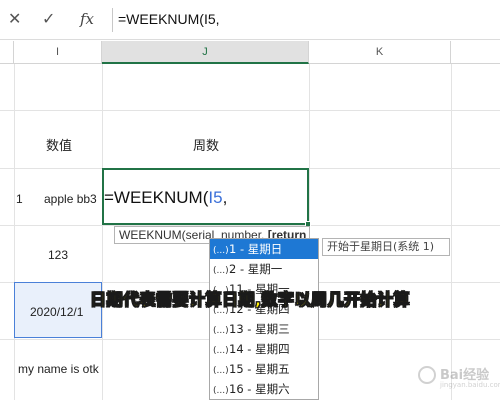 The image size is (500, 400). Describe the element at coordinates (58, 255) in the screenshot. I see `cell-i7: 123` at that location.